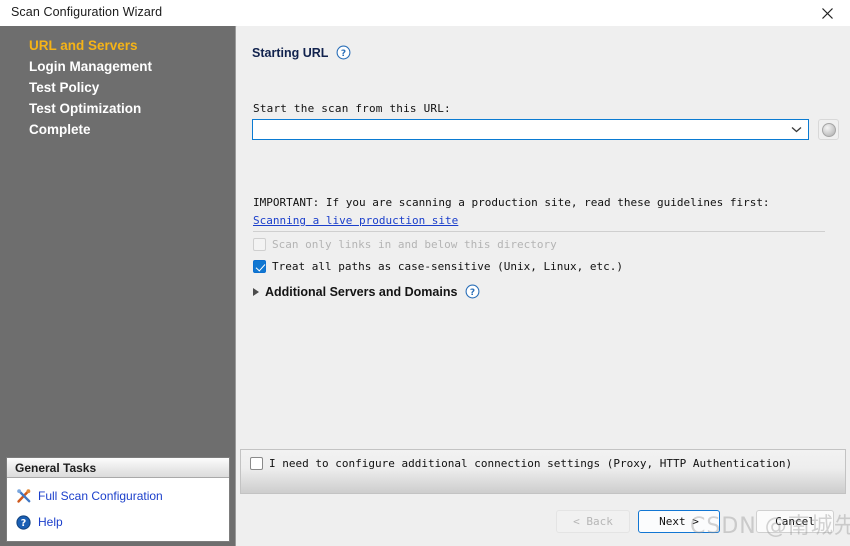 This screenshot has width=850, height=546. What do you see at coordinates (118, 108) in the screenshot?
I see `sidebar-item-test-optimization: Test Optimization` at bounding box center [118, 108].